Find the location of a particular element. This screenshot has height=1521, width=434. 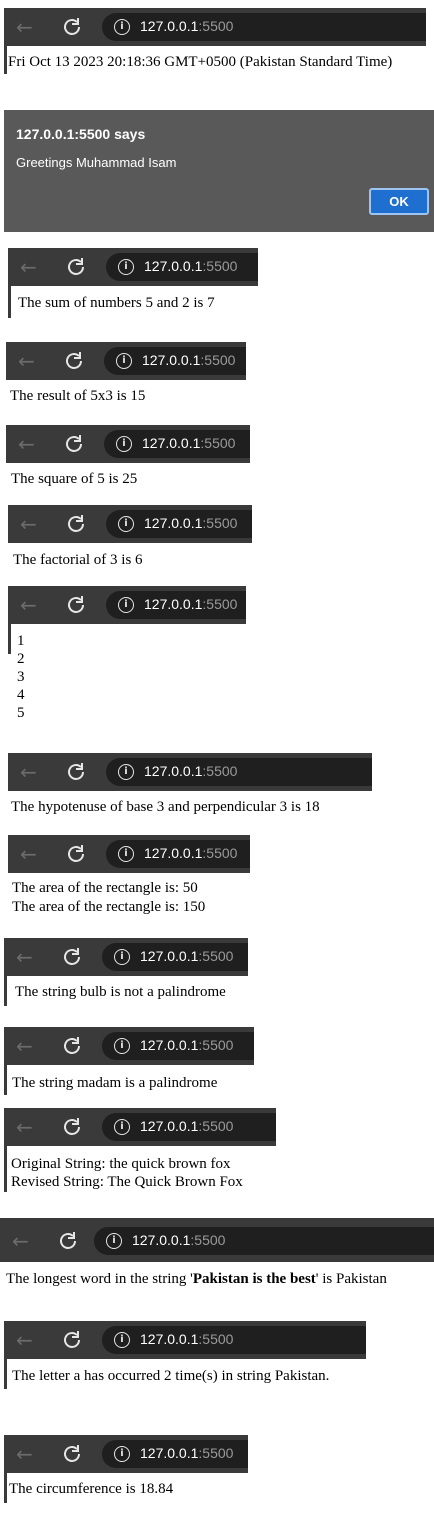

count-item: 1 is located at coordinates (21, 641).